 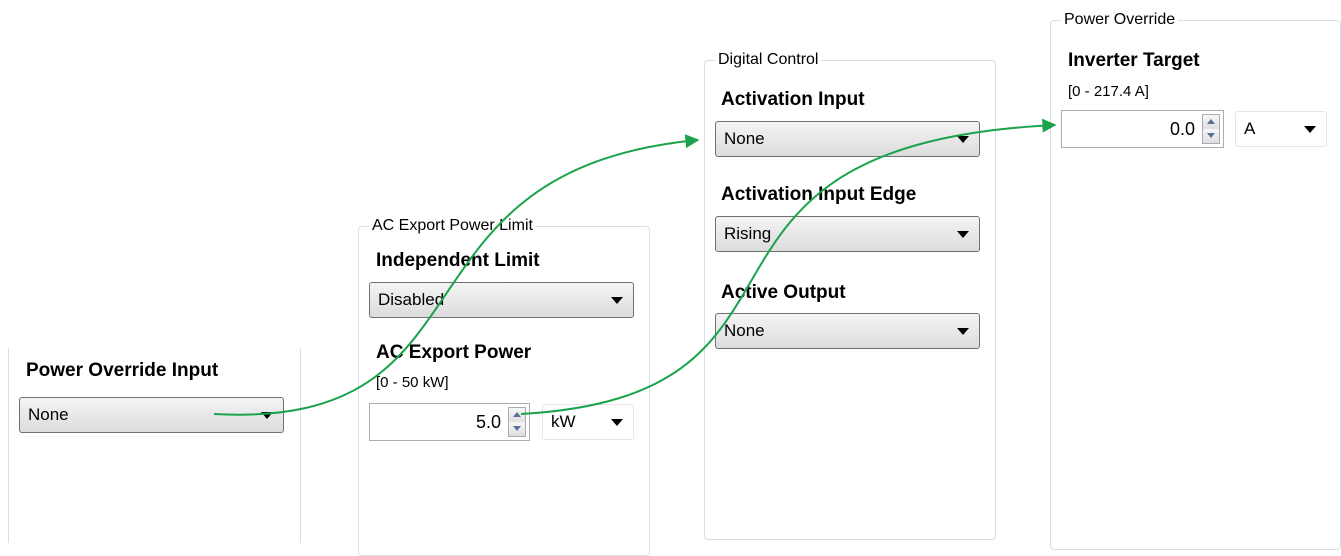 What do you see at coordinates (1281, 129) in the screenshot?
I see `inverter-target-unit-select: A` at bounding box center [1281, 129].